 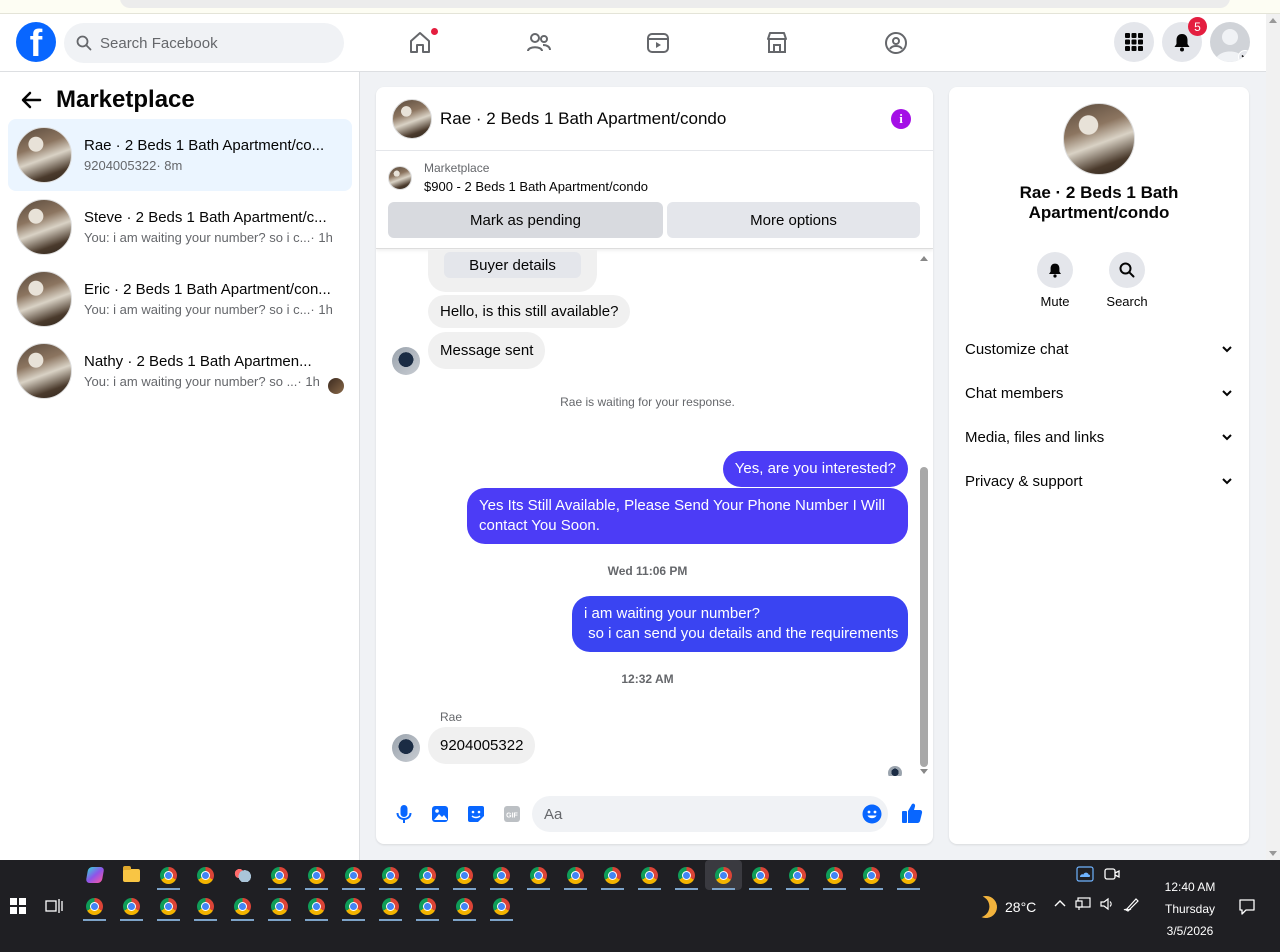 What do you see at coordinates (723, 875) in the screenshot?
I see `taskbar-chrome-window-active` at bounding box center [723, 875].